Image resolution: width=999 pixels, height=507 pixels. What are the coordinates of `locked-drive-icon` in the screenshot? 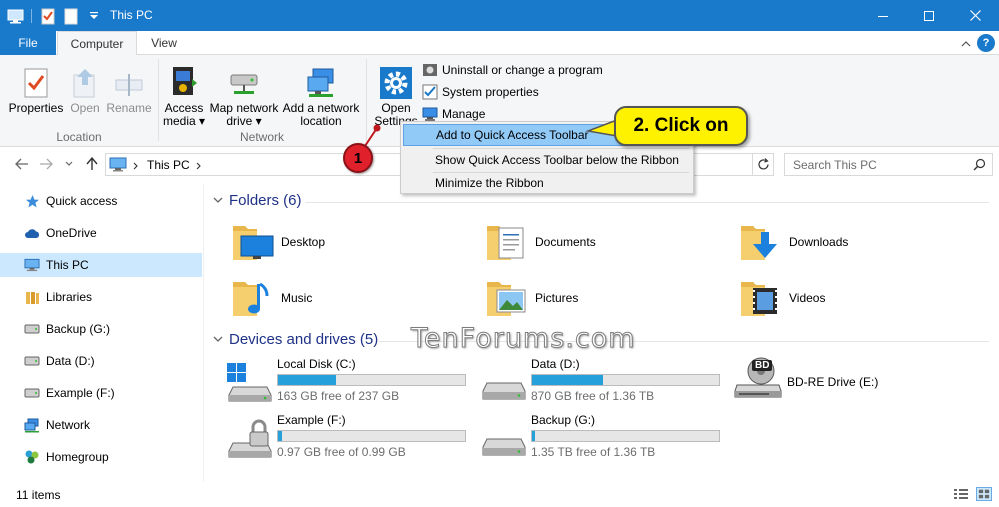 It's located at (250, 438).